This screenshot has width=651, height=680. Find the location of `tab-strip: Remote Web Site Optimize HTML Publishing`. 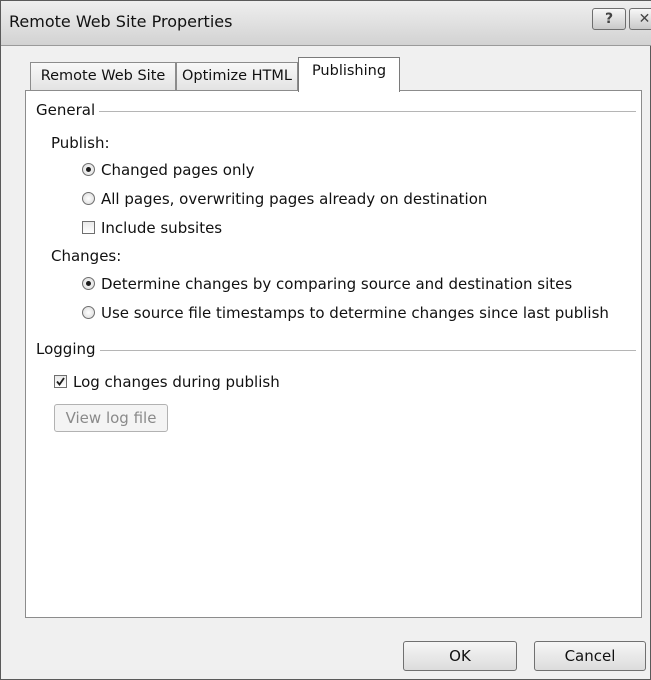

tab-strip: Remote Web Site Optimize HTML Publishing is located at coordinates (326, 73).